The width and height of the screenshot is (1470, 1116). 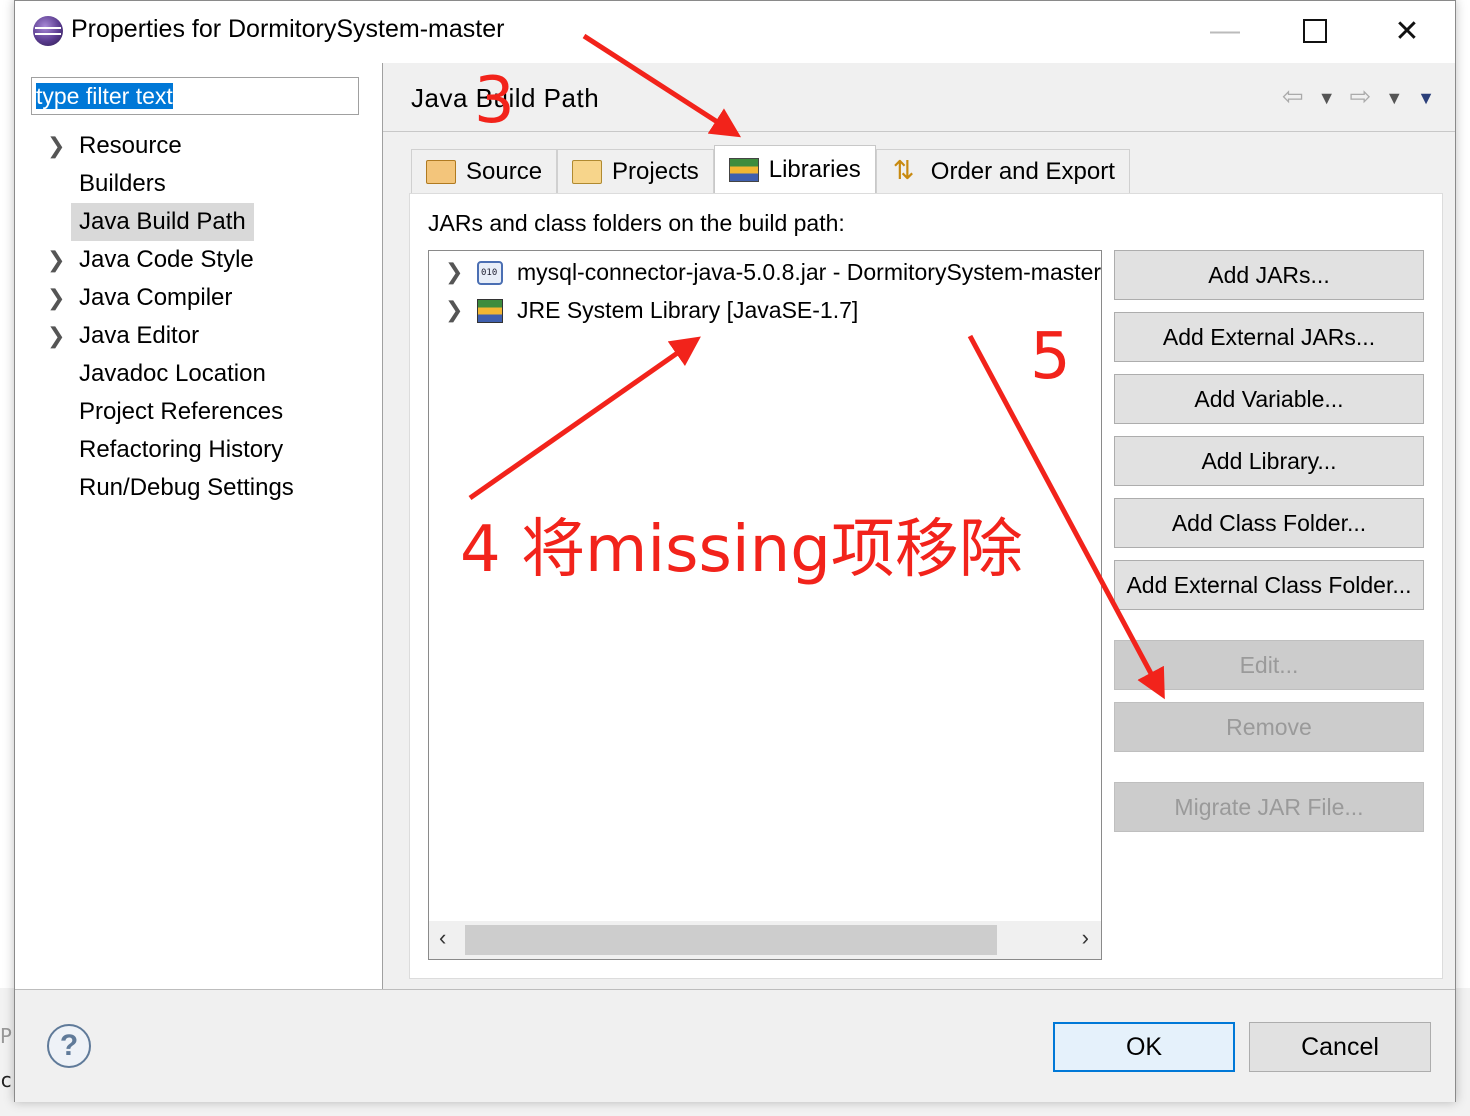 I want to click on ok-button: OK, so click(x=1144, y=1047).